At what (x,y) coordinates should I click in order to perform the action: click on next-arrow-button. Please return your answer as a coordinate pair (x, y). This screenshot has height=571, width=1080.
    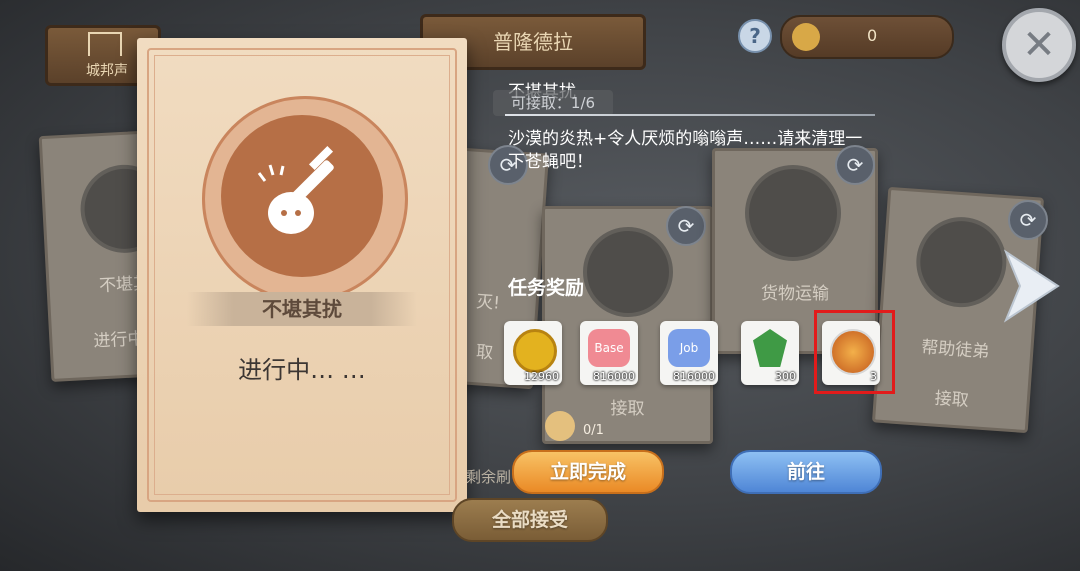
    Looking at the image, I should click on (1031, 286).